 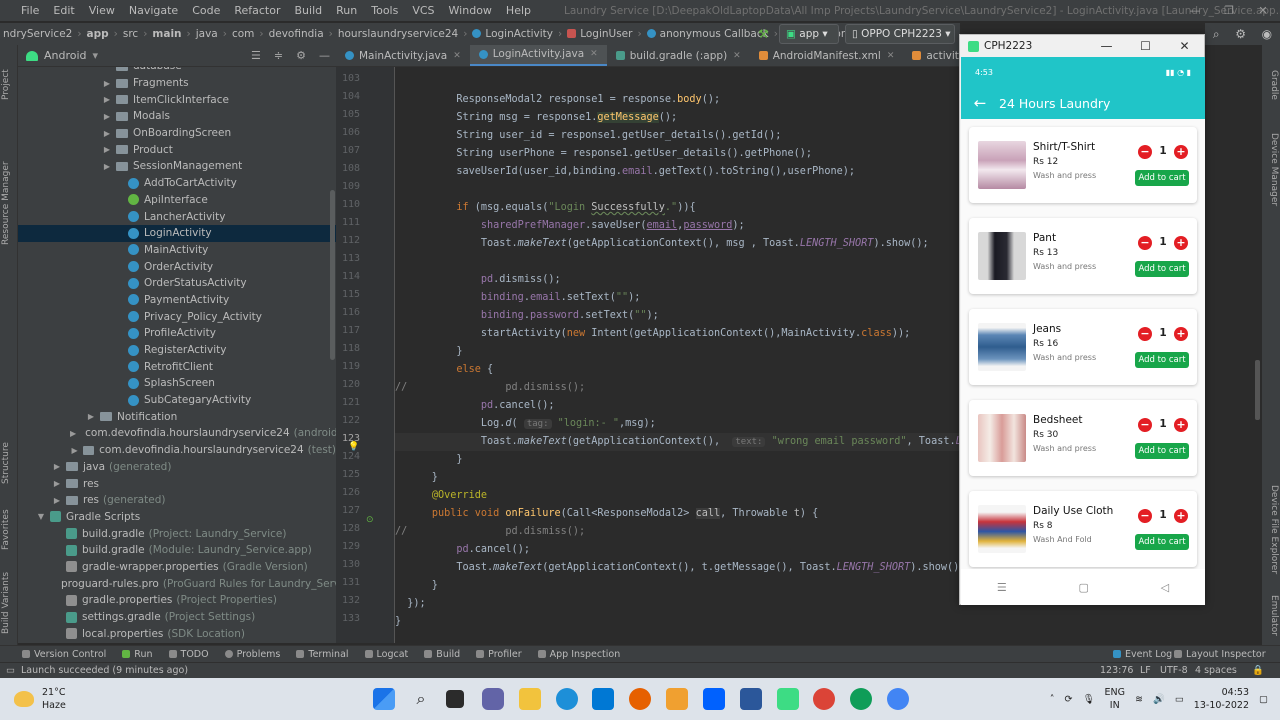 What do you see at coordinates (403, 55) in the screenshot?
I see `tab-mainactivity: MainActivity.java ✕` at bounding box center [403, 55].